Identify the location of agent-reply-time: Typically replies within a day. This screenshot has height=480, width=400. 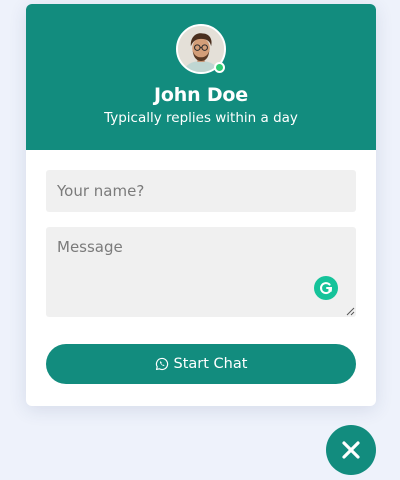
(201, 118).